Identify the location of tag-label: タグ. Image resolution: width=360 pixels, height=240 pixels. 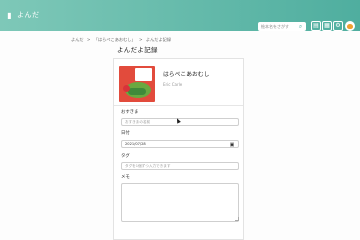
(125, 156).